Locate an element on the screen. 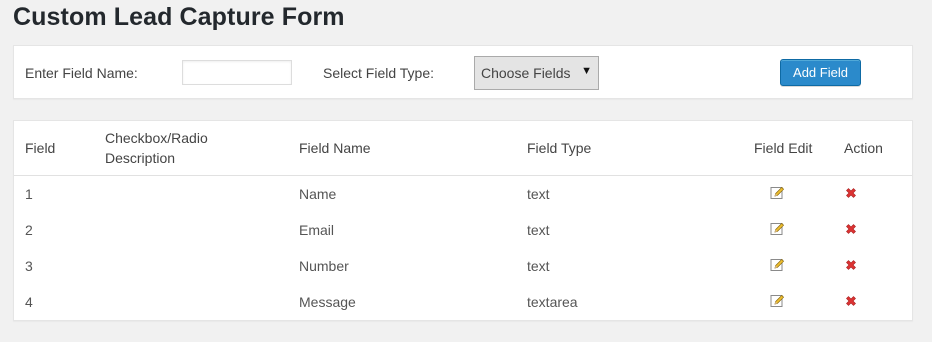  row-field-number: 1 is located at coordinates (29, 194).